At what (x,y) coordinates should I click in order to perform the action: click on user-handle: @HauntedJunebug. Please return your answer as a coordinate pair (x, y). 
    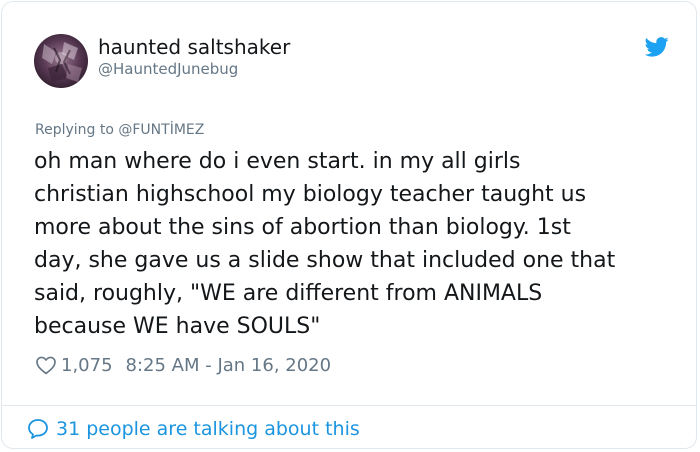
    Looking at the image, I should click on (168, 69).